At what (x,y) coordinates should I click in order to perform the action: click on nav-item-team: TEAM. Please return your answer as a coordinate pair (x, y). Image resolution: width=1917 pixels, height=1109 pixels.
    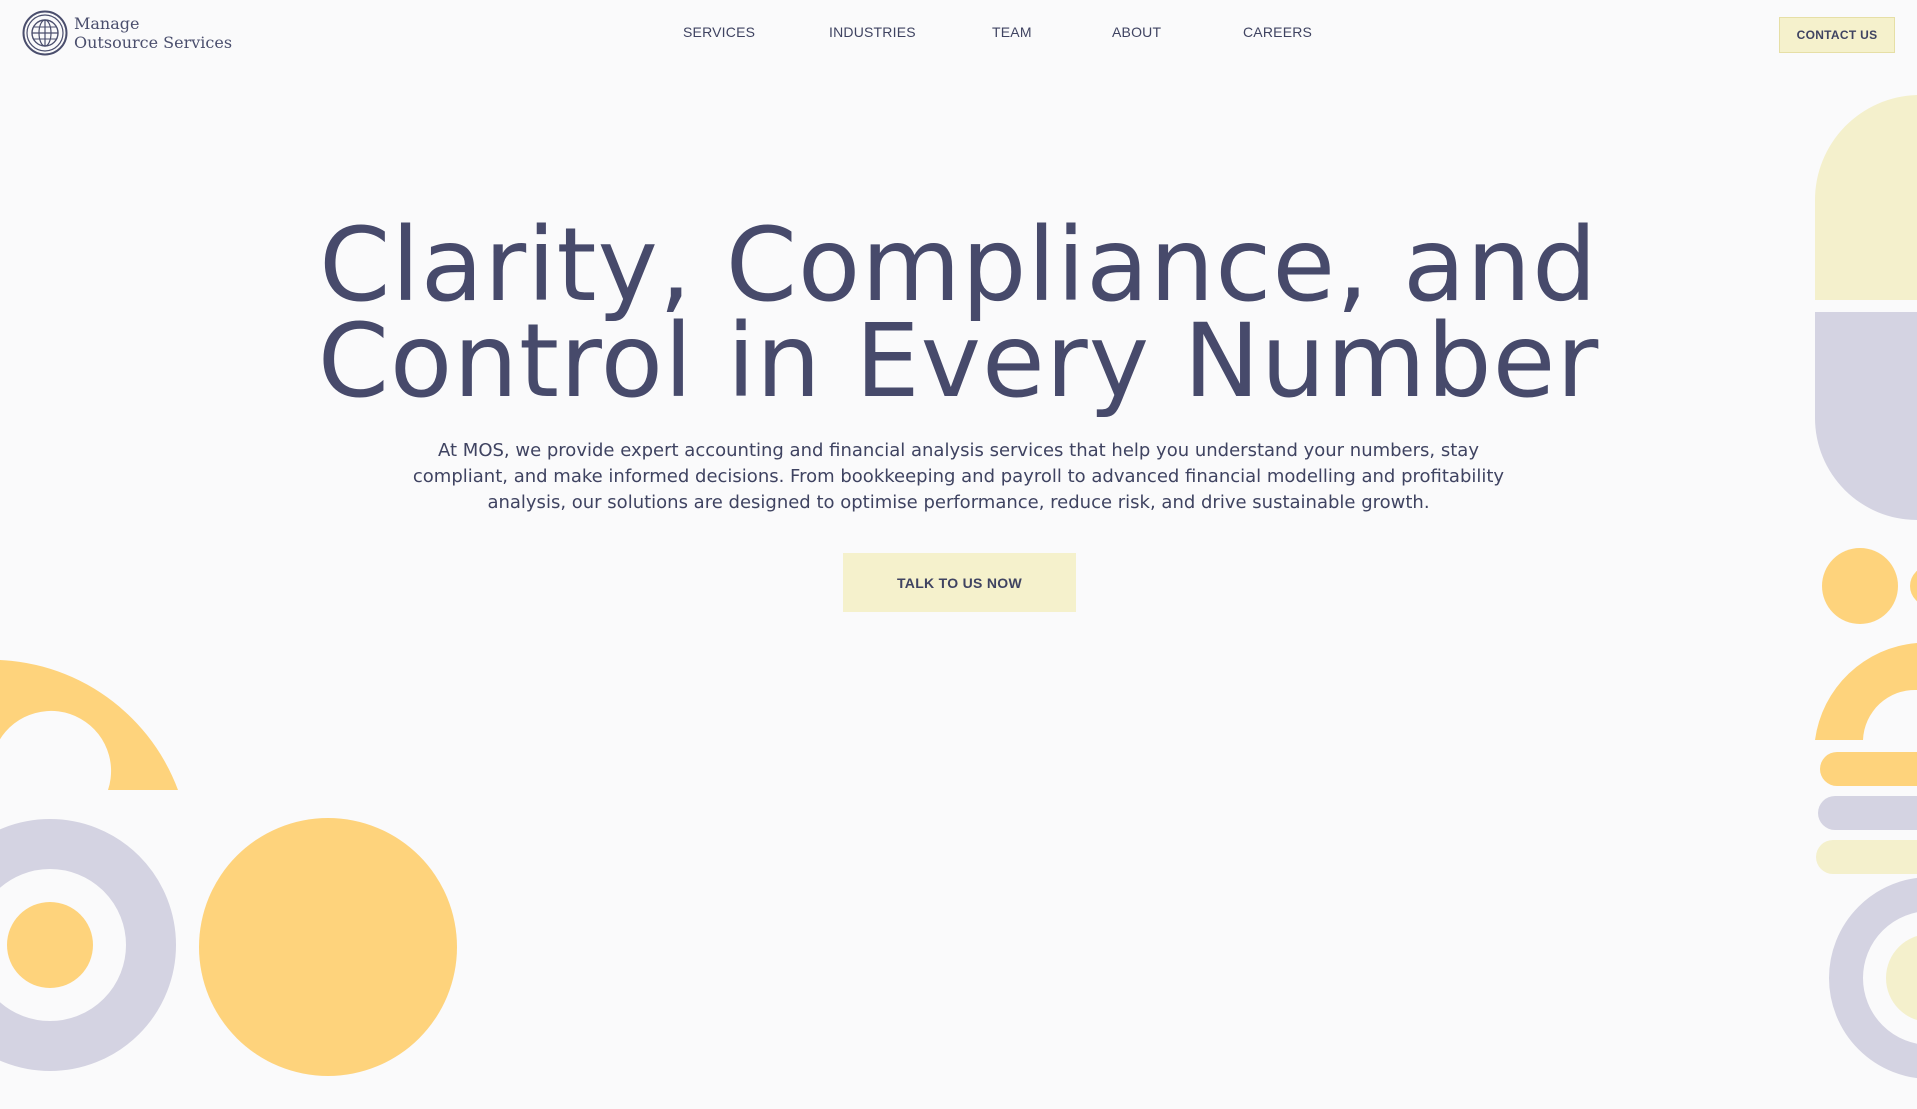
    Looking at the image, I should click on (1012, 32).